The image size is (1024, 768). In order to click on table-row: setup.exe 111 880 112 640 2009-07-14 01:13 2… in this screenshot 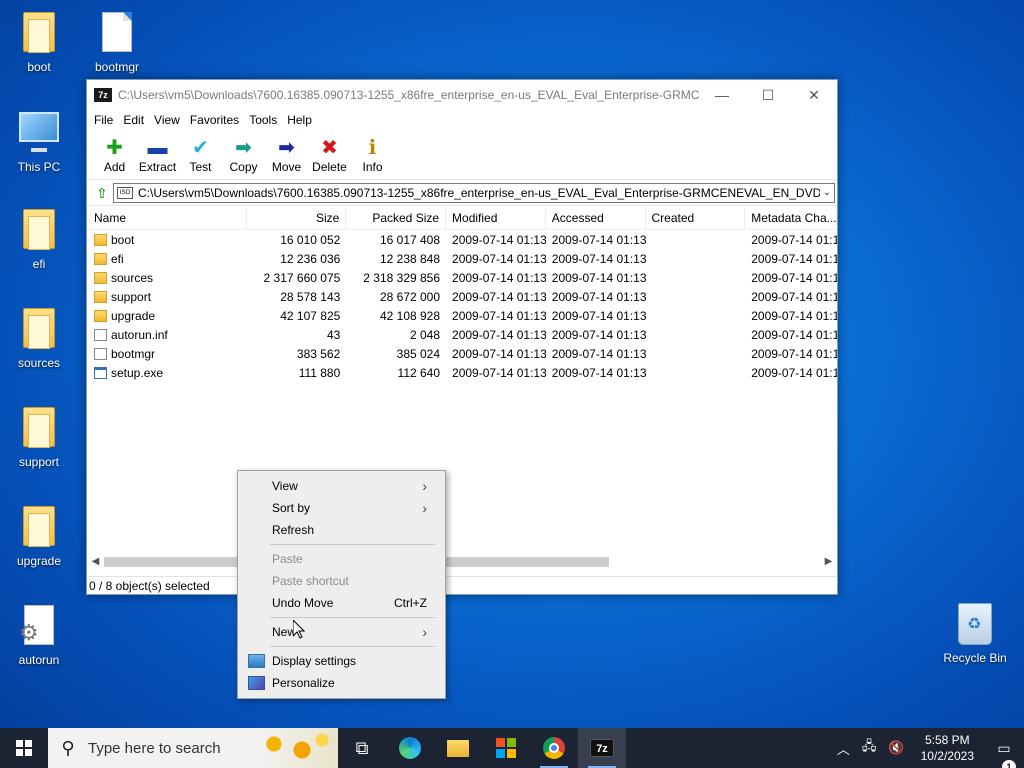, I will do `click(462, 372)`.